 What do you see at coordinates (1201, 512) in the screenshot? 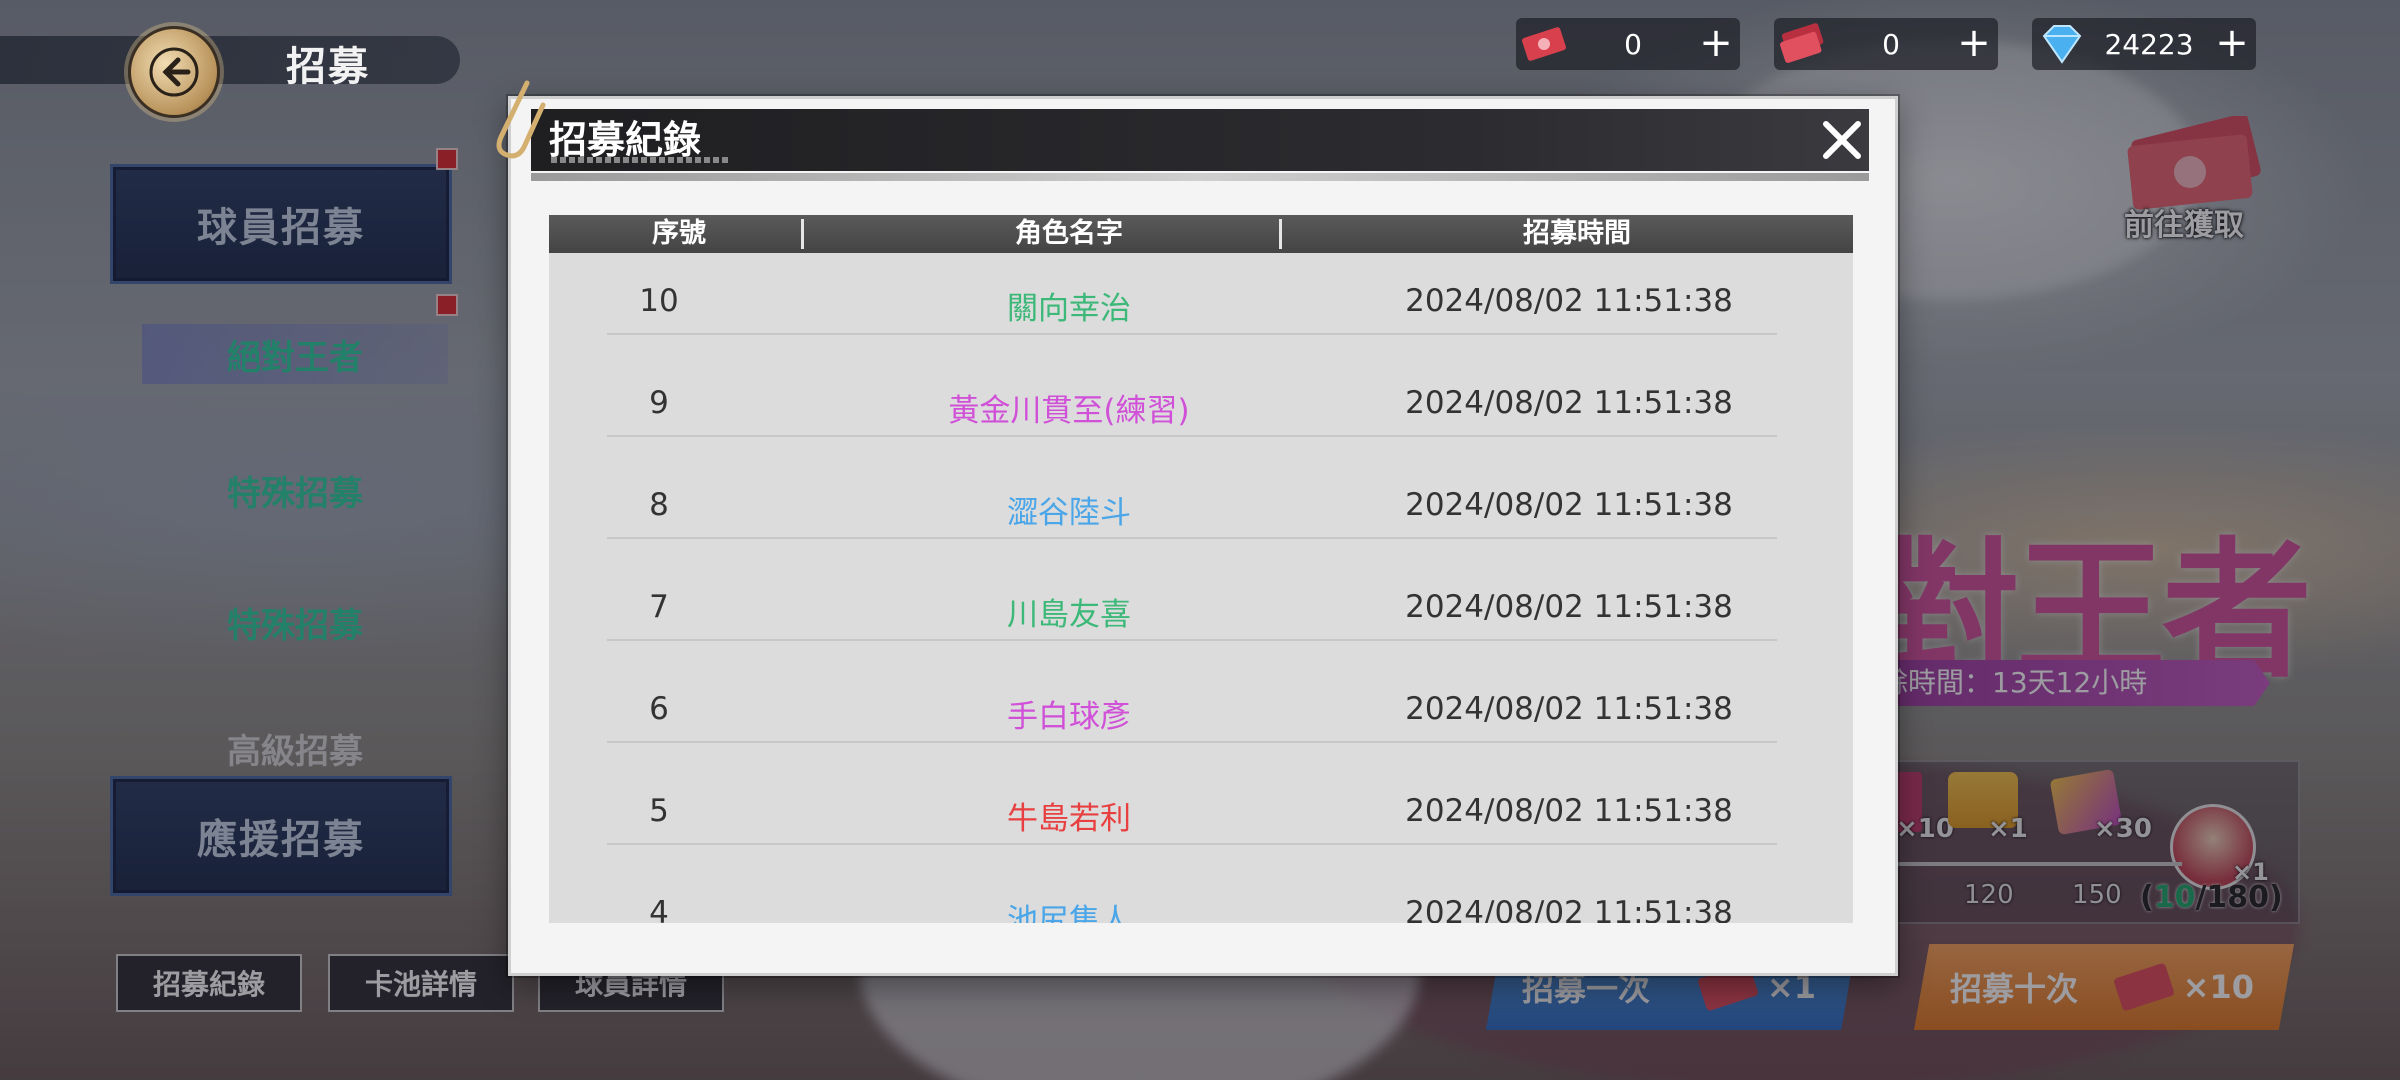
I see `table-row: 8 澀谷陸斗 2024/08/02 11:51:38` at bounding box center [1201, 512].